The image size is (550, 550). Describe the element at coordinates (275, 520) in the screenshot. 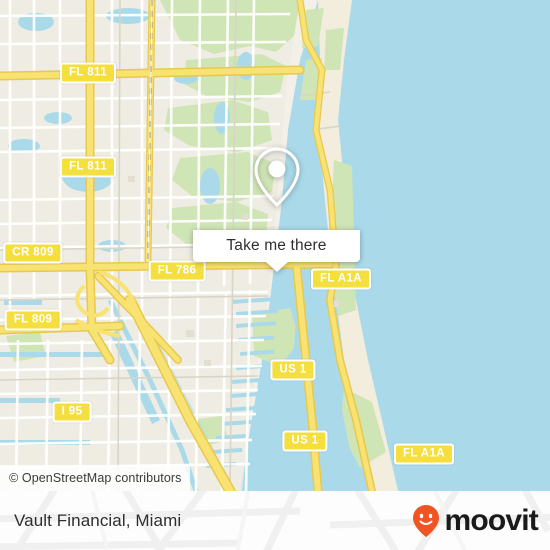

I see `footer-bar: Vault Financial, Miami moovit` at that location.